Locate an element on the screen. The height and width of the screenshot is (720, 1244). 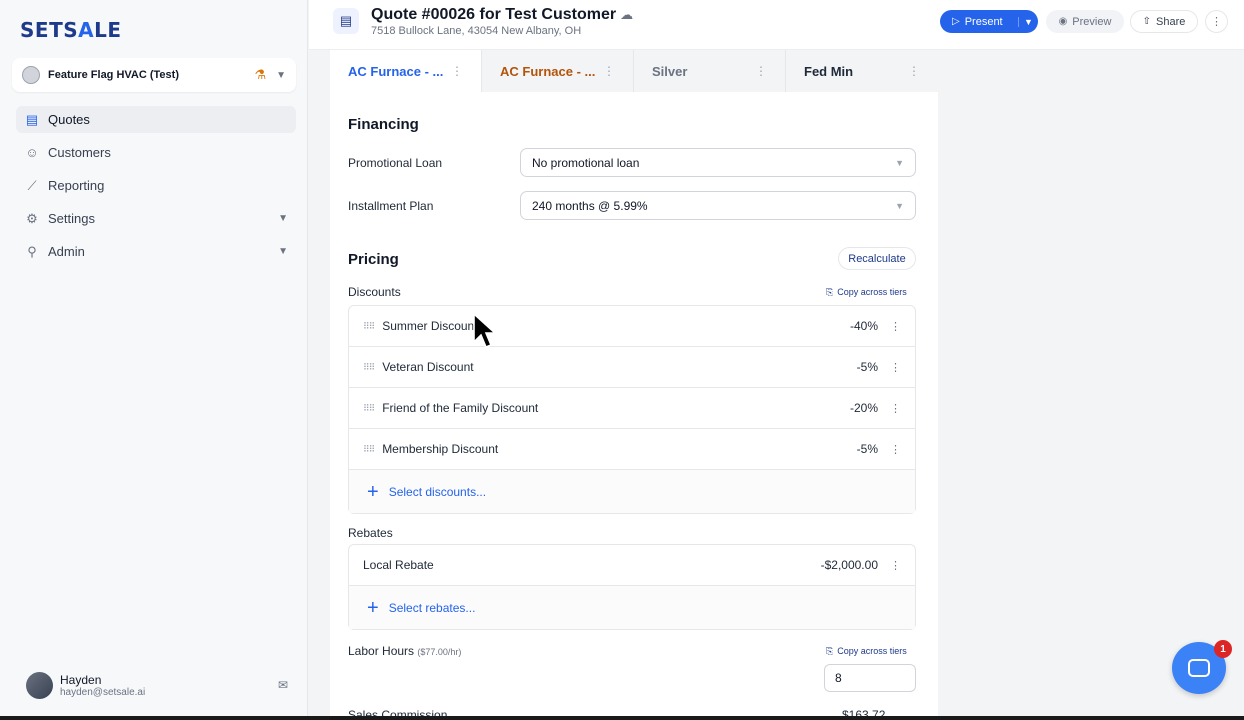
sales-commission-value: $163.72 is located at coordinates (864, 712).